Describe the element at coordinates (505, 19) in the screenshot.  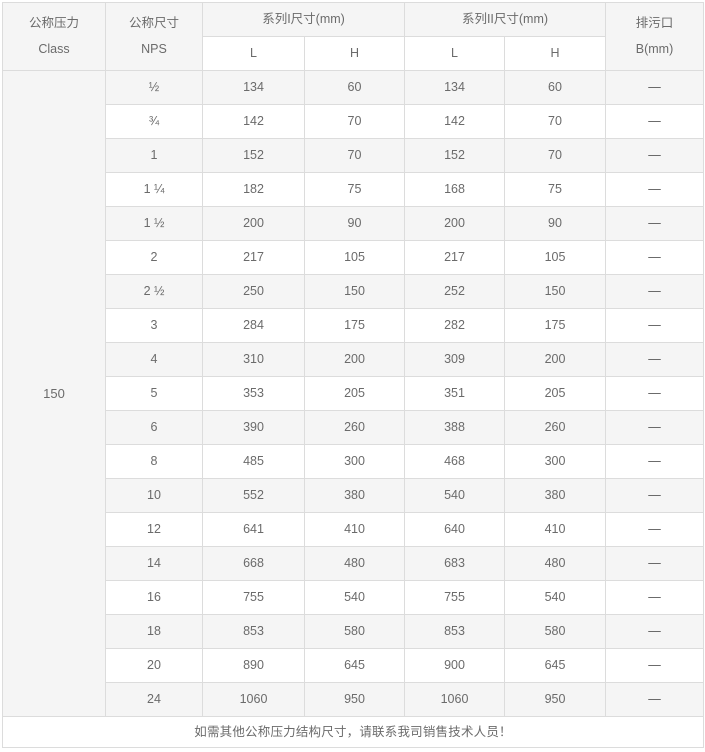
I see `header-series-2: 系列II尺寸(mm)` at that location.